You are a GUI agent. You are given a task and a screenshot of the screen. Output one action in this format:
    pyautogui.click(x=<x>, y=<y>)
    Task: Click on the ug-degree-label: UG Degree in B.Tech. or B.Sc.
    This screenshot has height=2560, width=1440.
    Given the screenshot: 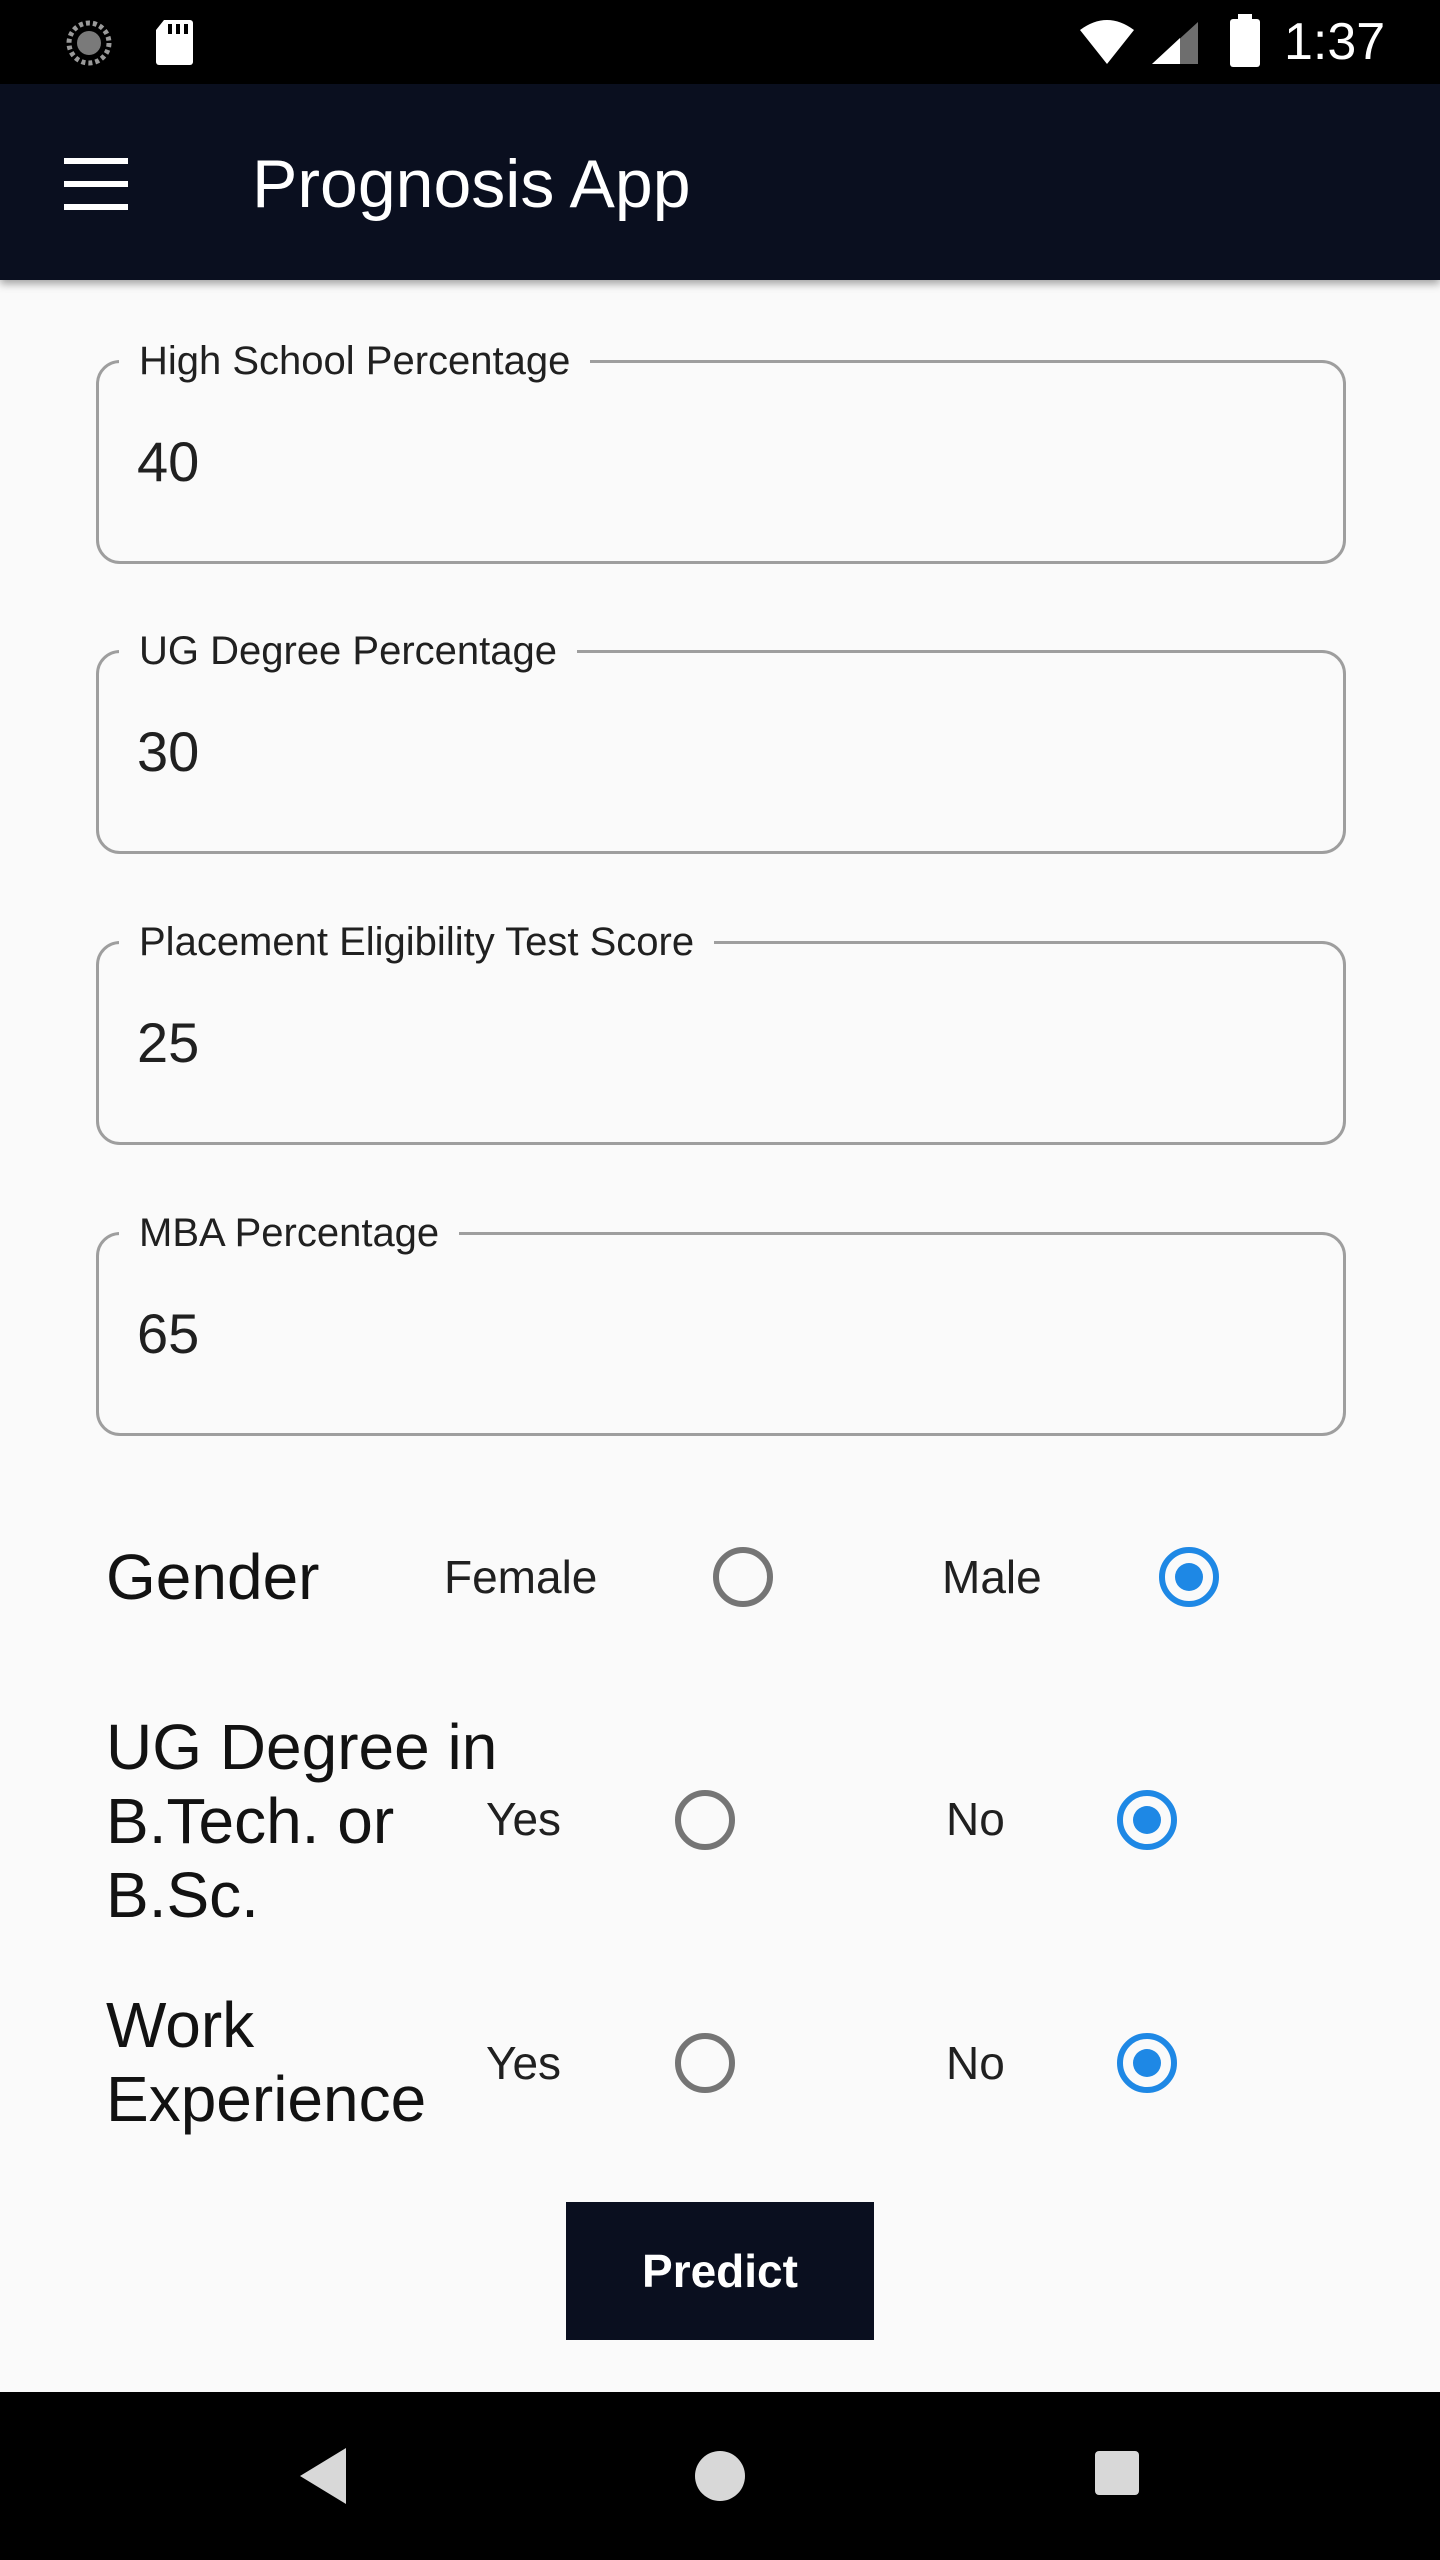 What is the action you would take?
    pyautogui.click(x=301, y=1821)
    